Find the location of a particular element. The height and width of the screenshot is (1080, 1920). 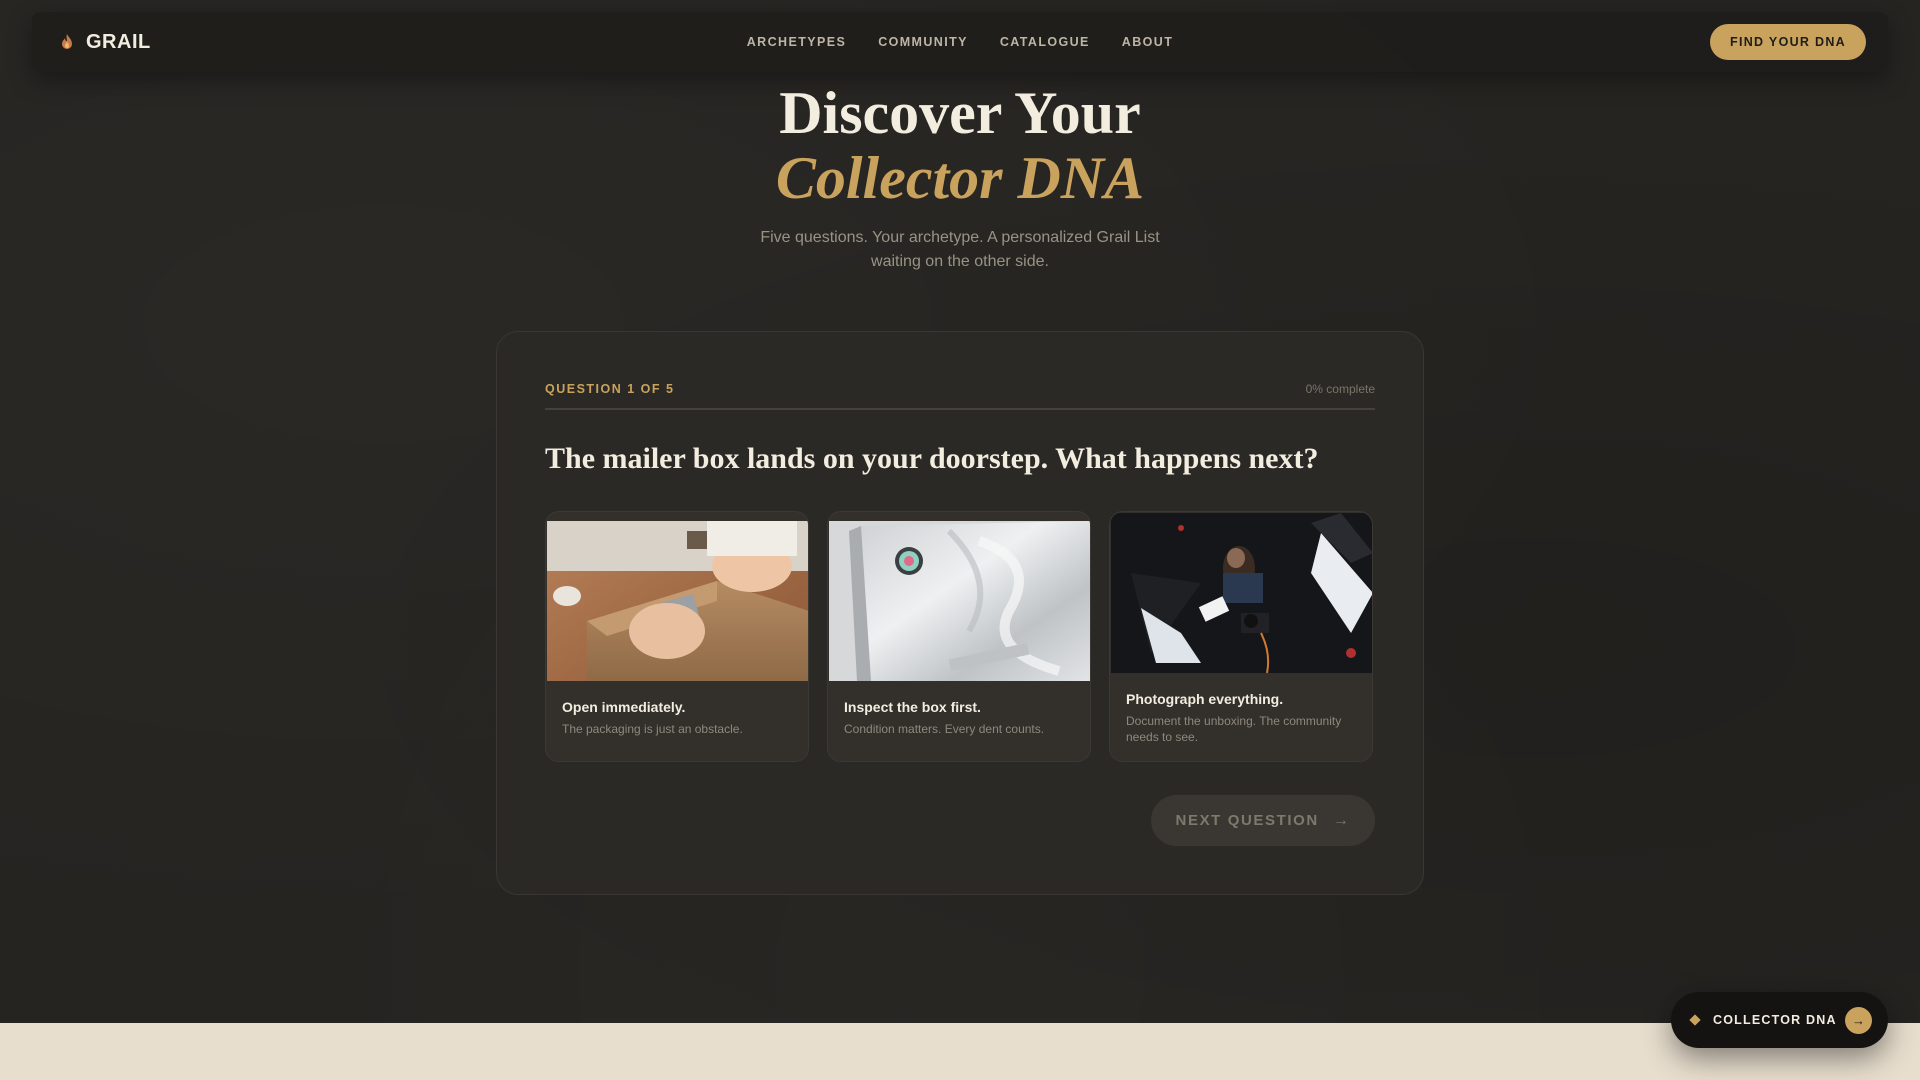

next-question-label: NEXT QUESTION is located at coordinates (1247, 820).